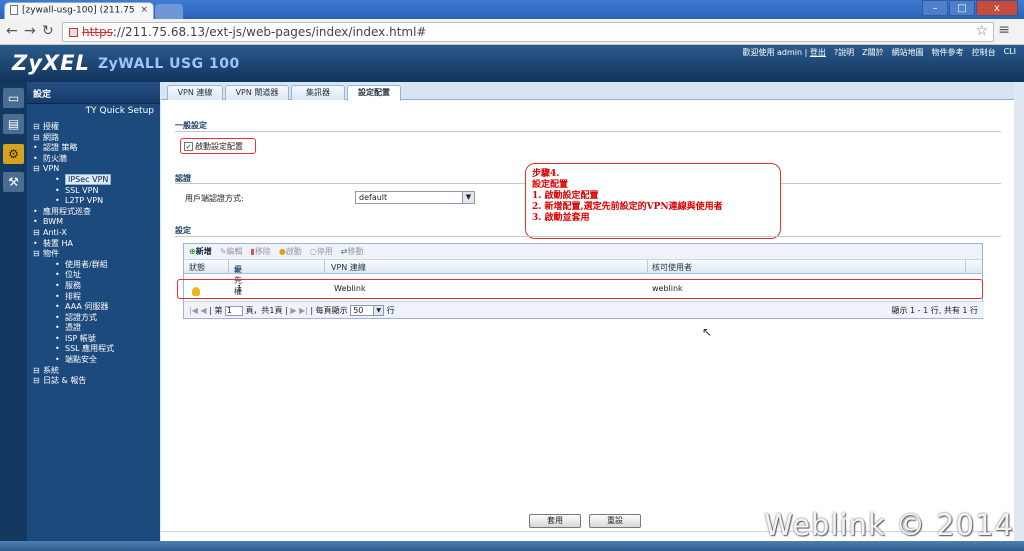 This screenshot has width=1024, height=551. Describe the element at coordinates (197, 267) in the screenshot. I see `column-status: 狀態` at that location.